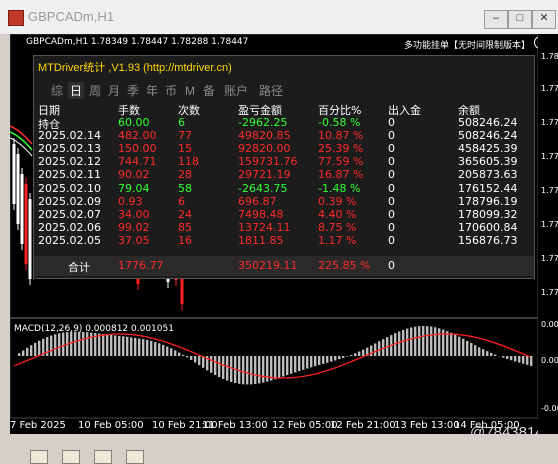 The width and height of the screenshot is (558, 464). I want to click on row-pnl: 13724.11, so click(264, 227).